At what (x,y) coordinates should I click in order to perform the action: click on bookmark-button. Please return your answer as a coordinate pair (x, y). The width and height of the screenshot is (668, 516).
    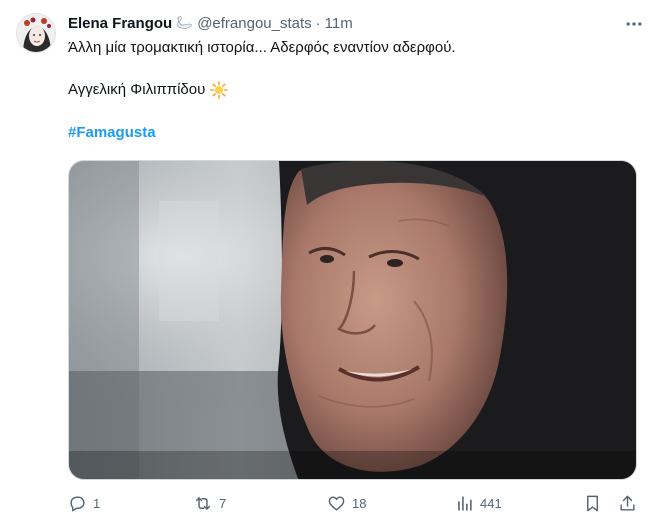
    Looking at the image, I should click on (592, 503).